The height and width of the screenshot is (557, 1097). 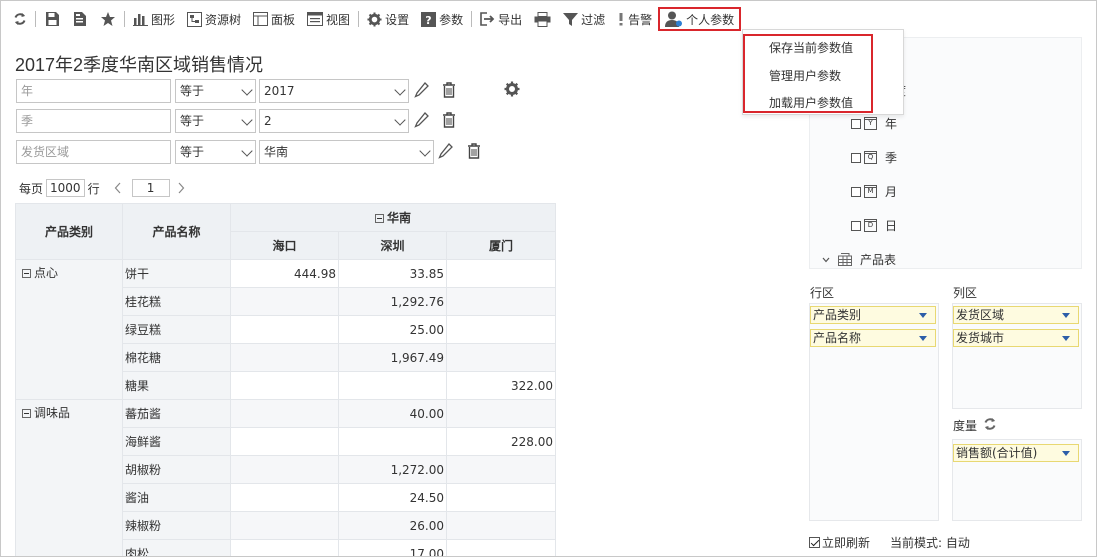 I want to click on calendar-icon: Q, so click(x=870, y=157).